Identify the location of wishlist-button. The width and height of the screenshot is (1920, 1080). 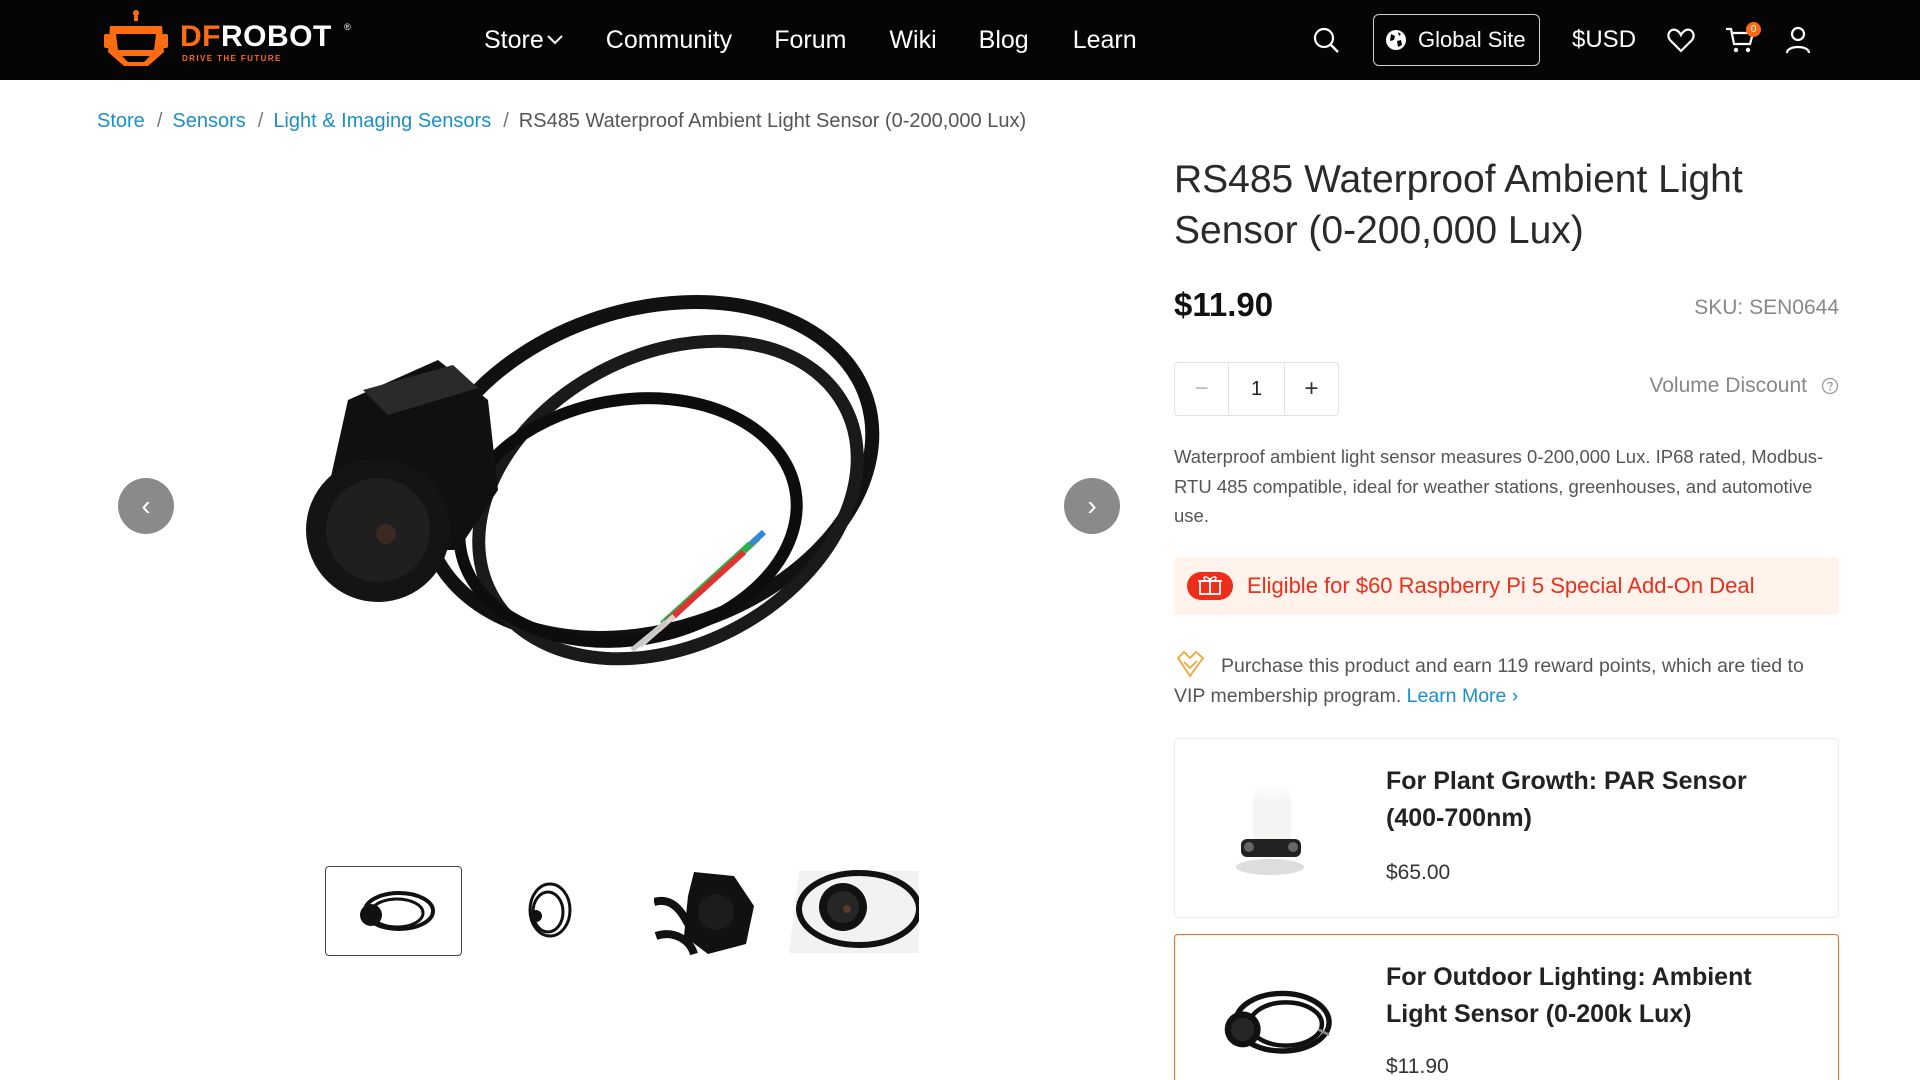
(1681, 40).